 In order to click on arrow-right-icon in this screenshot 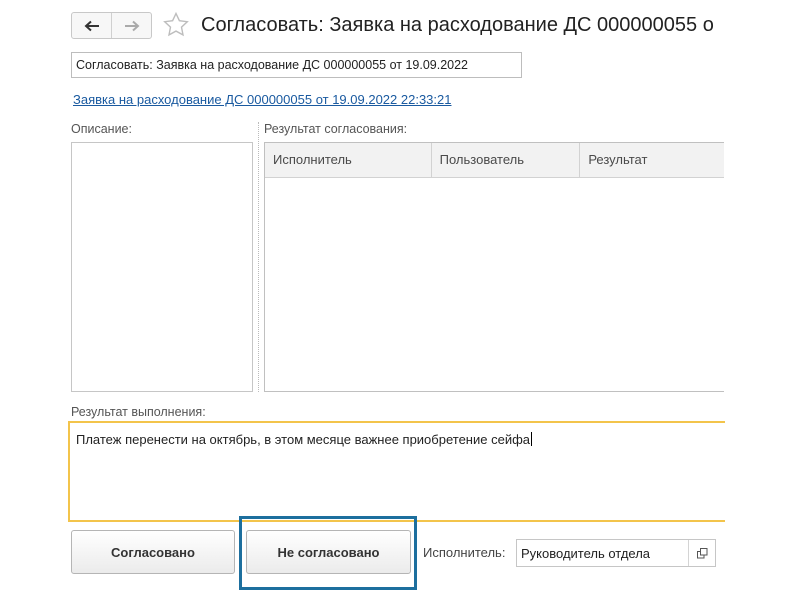, I will do `click(131, 25)`.